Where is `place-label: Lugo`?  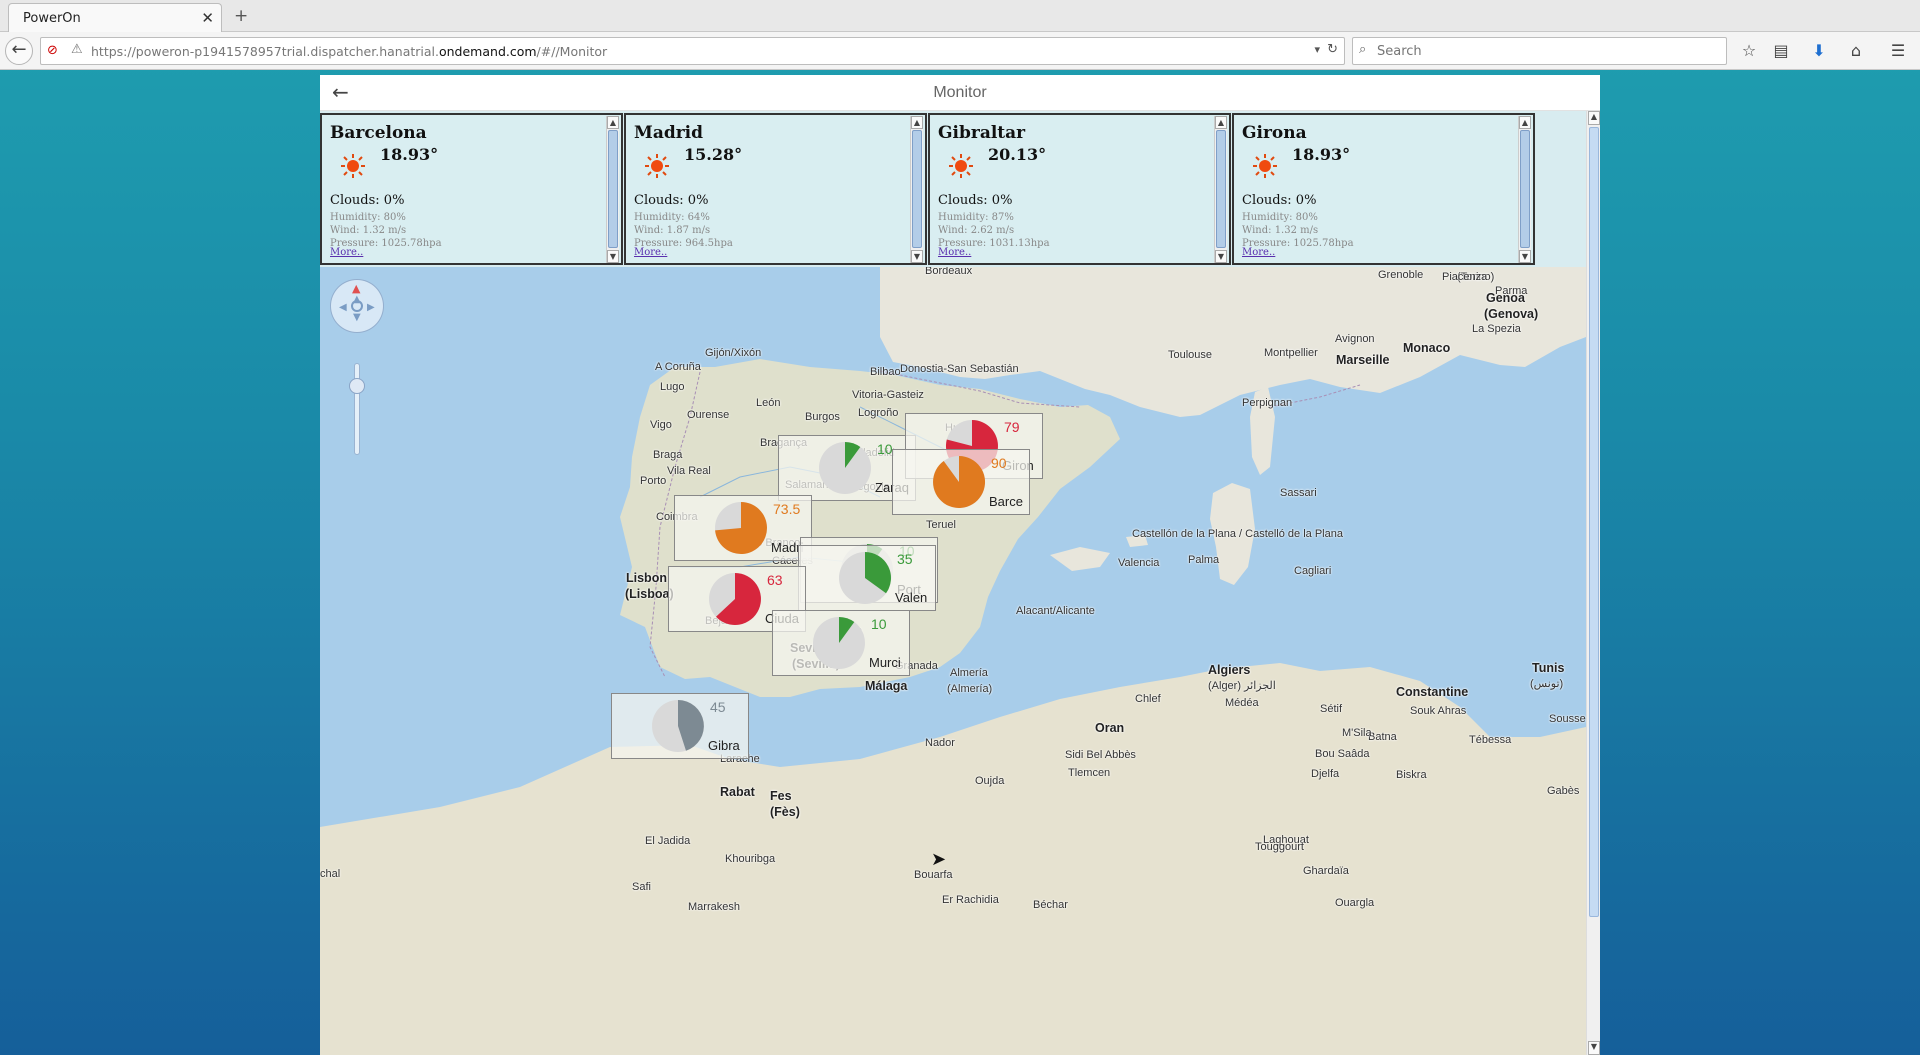 place-label: Lugo is located at coordinates (672, 387).